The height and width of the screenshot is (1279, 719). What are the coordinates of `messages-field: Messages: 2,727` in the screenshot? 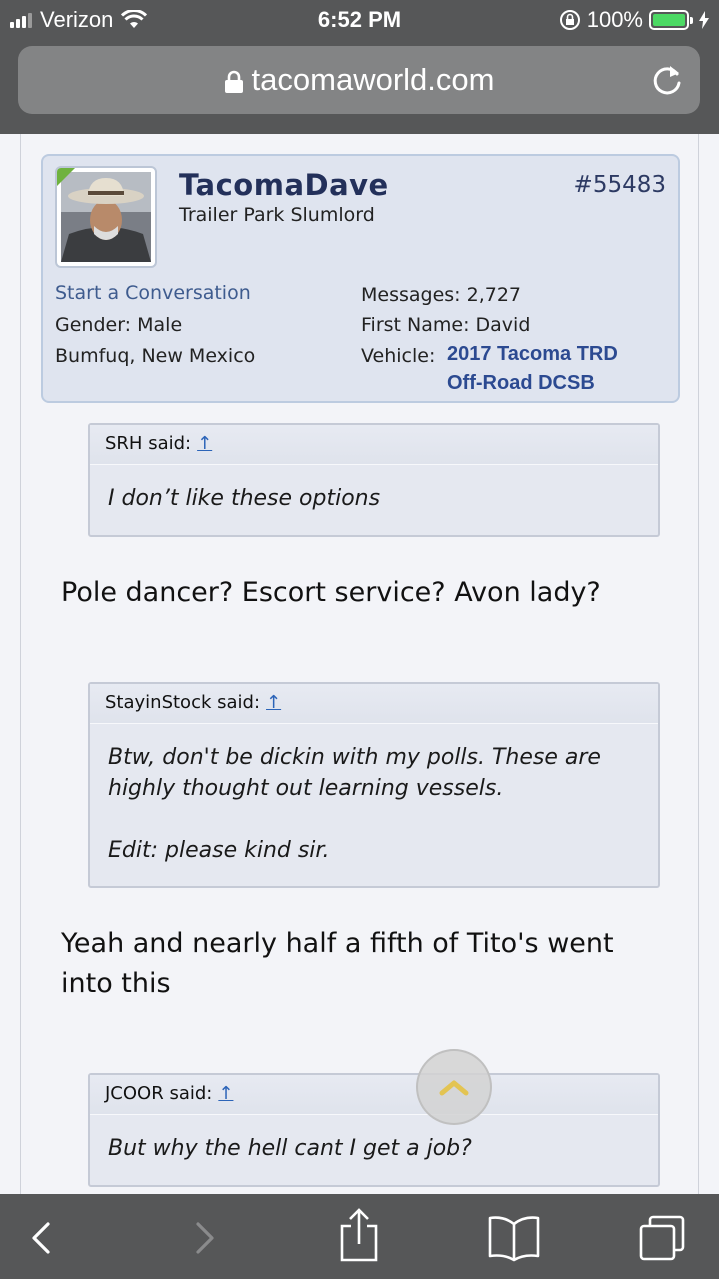 It's located at (441, 295).